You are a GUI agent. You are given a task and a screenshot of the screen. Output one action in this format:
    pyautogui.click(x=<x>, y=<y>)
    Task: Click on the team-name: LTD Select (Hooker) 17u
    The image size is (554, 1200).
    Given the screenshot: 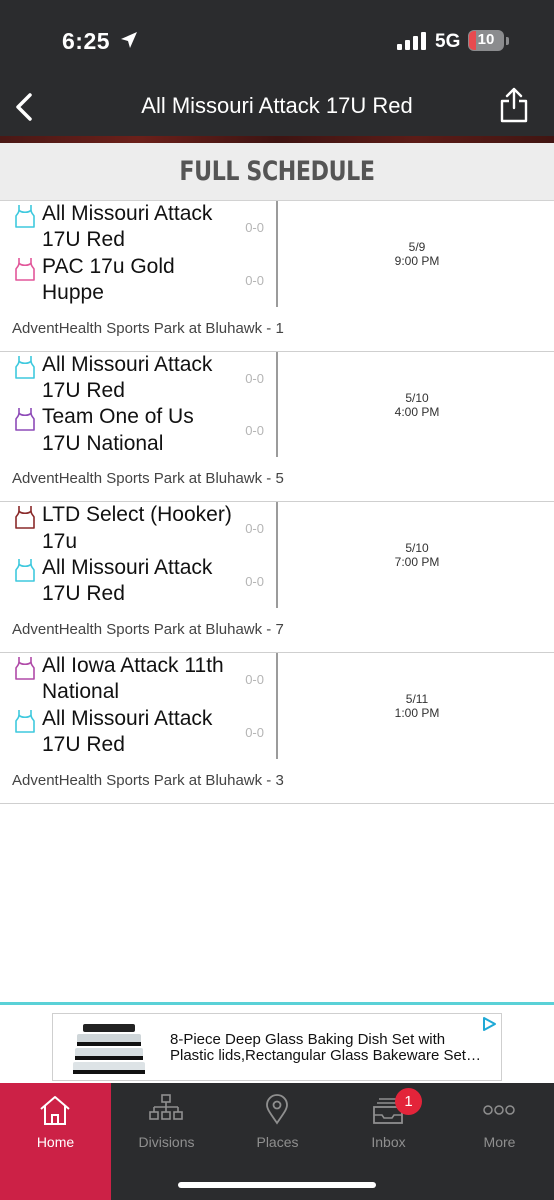 What is the action you would take?
    pyautogui.click(x=137, y=528)
    